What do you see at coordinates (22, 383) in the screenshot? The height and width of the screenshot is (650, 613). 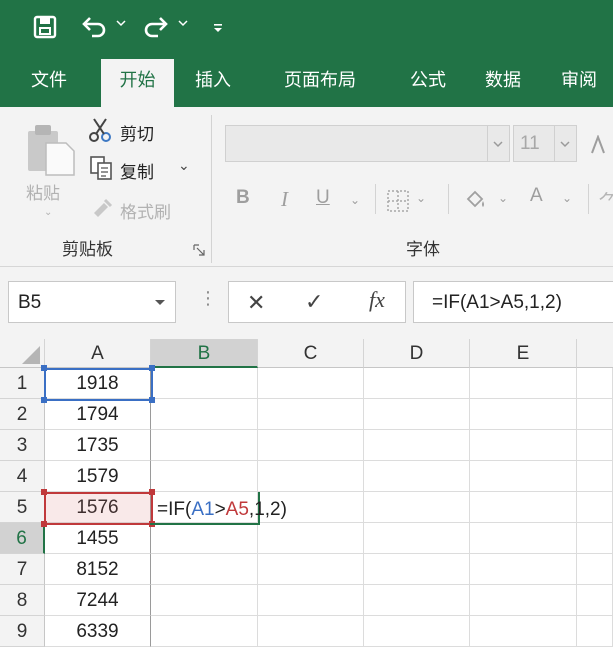 I see `row-header-1: 1` at bounding box center [22, 383].